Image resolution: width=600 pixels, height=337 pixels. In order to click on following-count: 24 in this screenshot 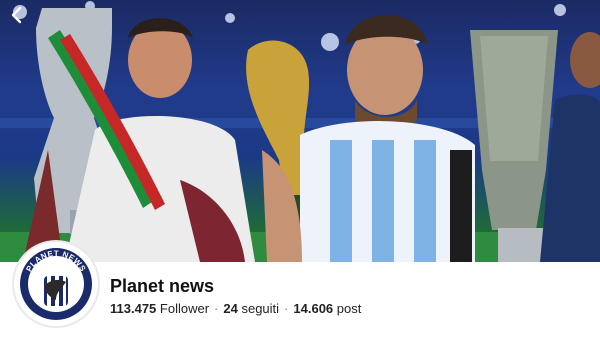, I will do `click(230, 308)`.